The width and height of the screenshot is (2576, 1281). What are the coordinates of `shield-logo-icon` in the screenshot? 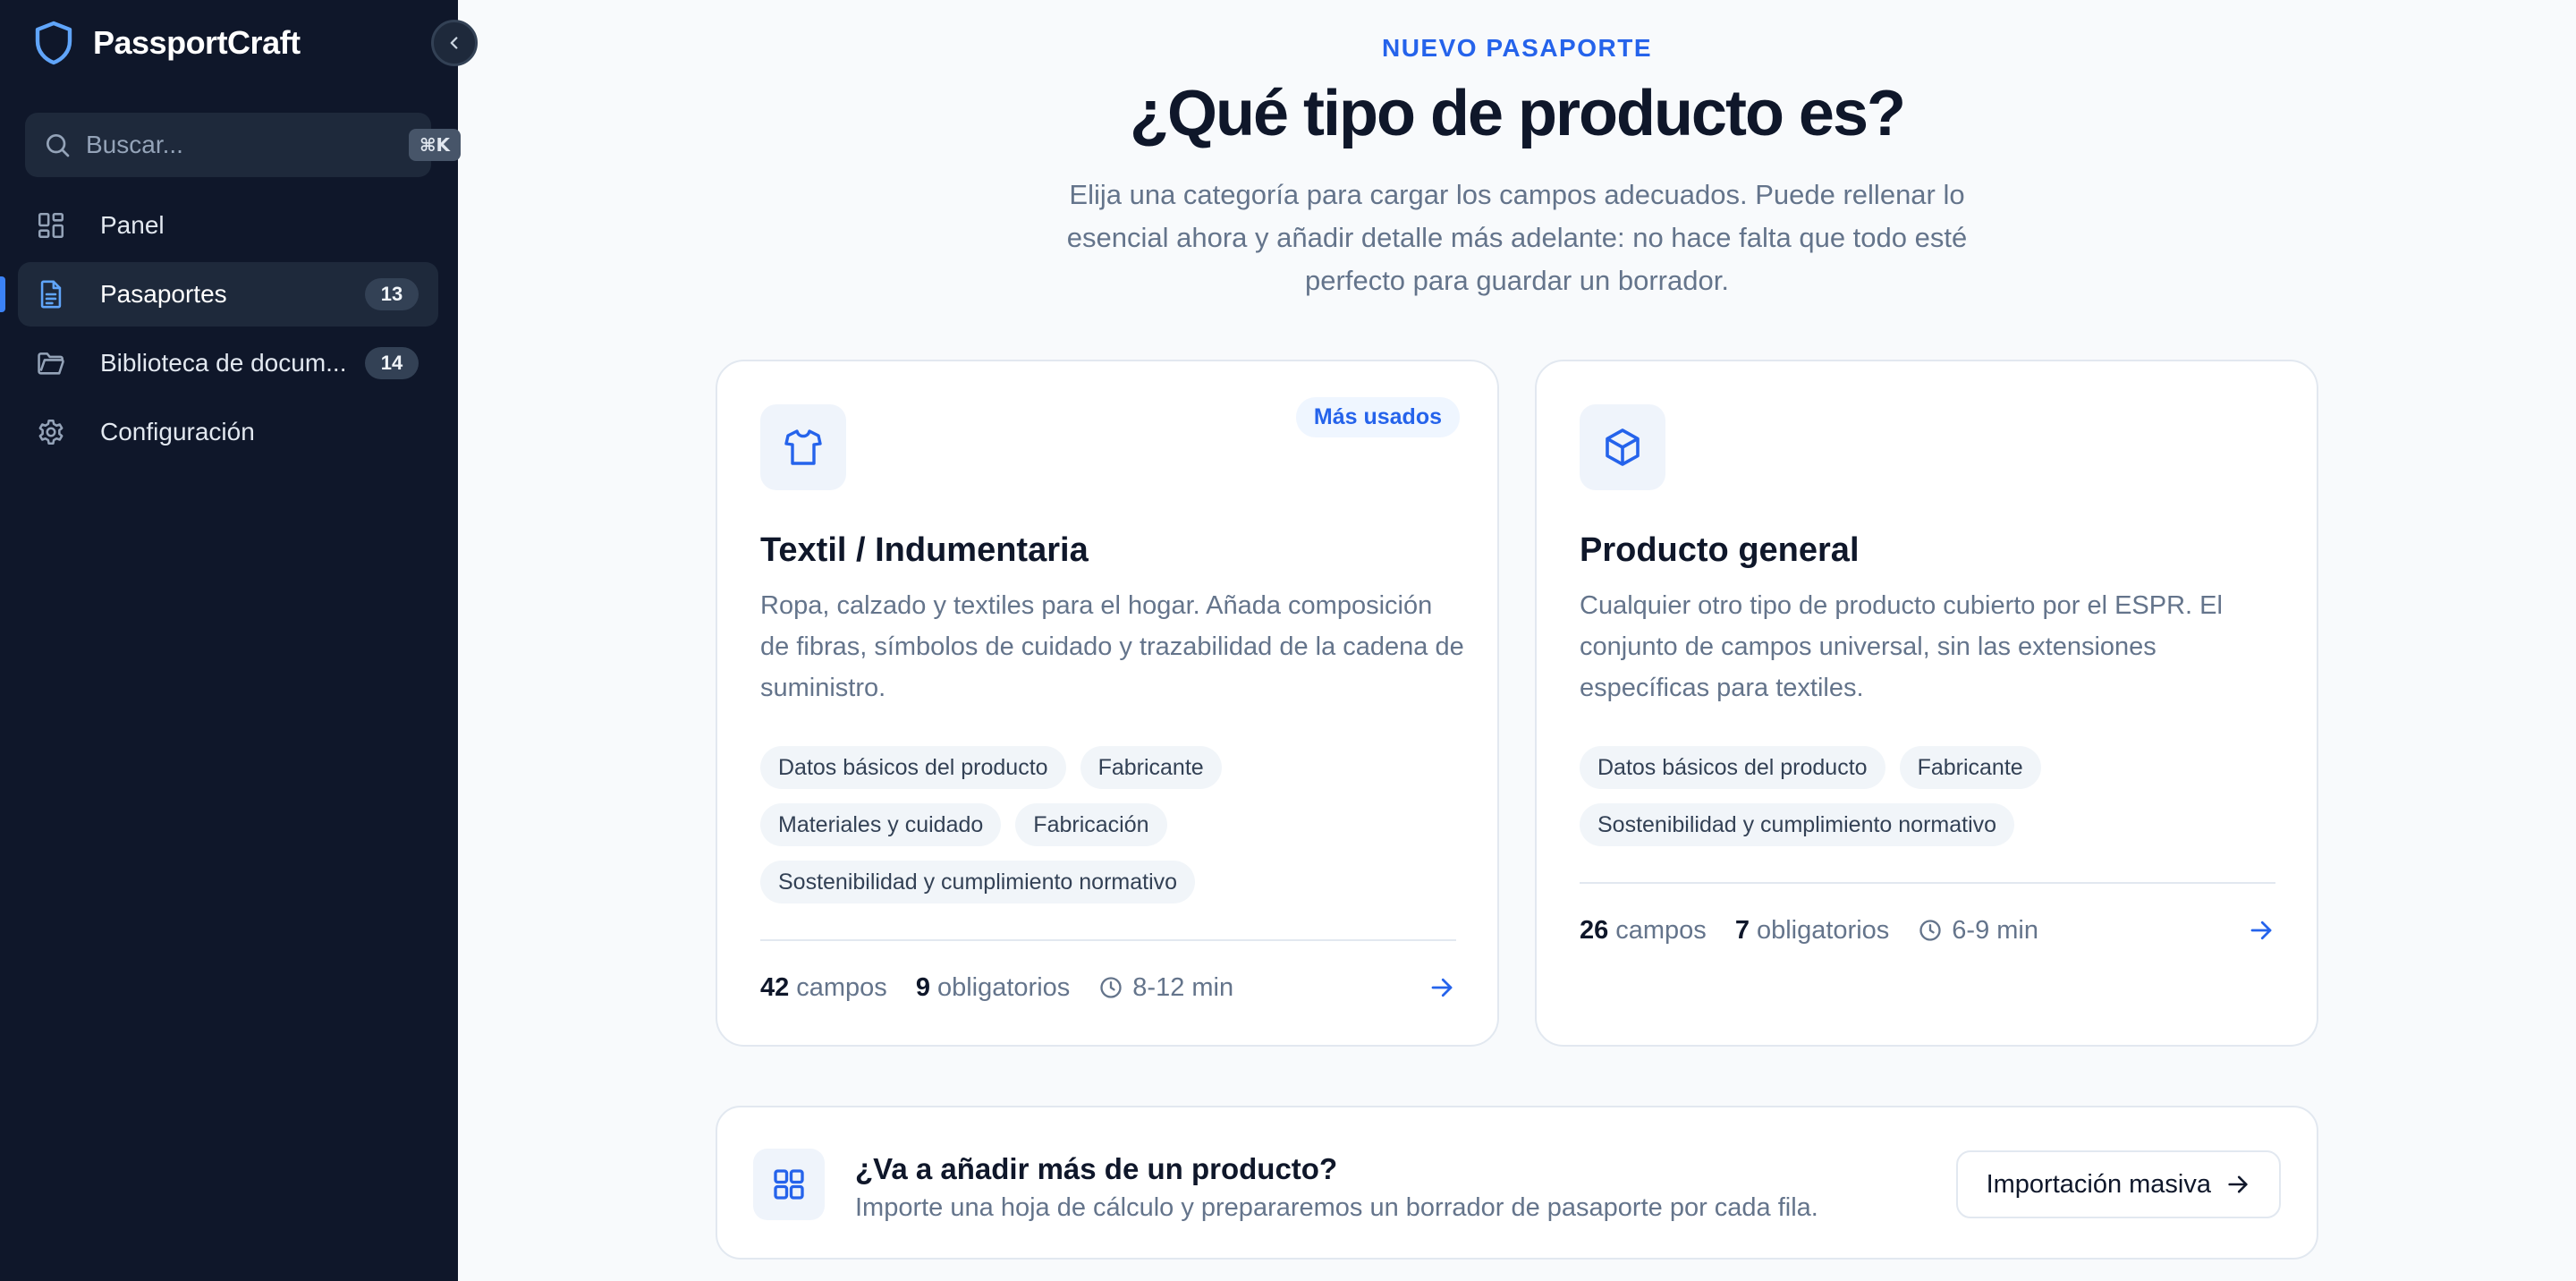 It's located at (53, 43).